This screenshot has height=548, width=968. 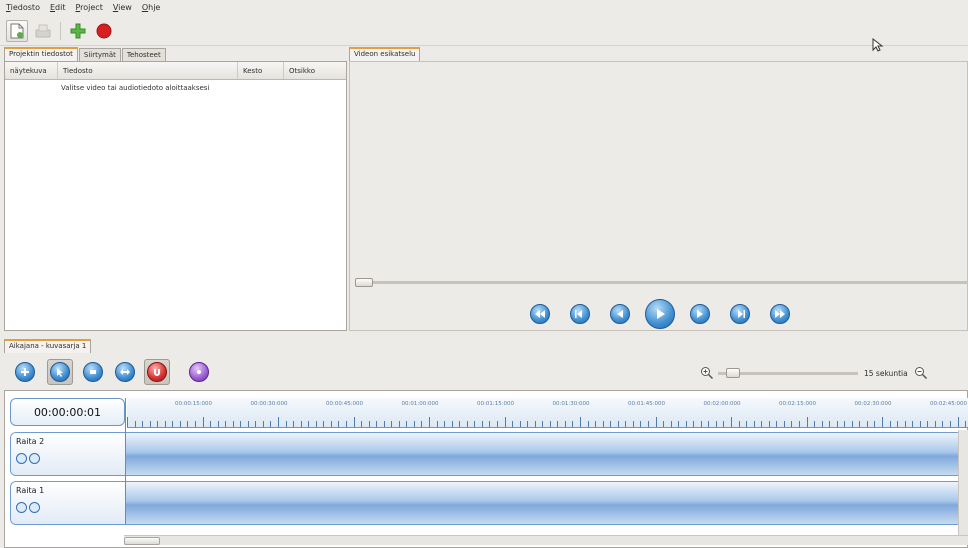 I want to click on column-thumbnail: näytekuva, so click(x=31, y=70).